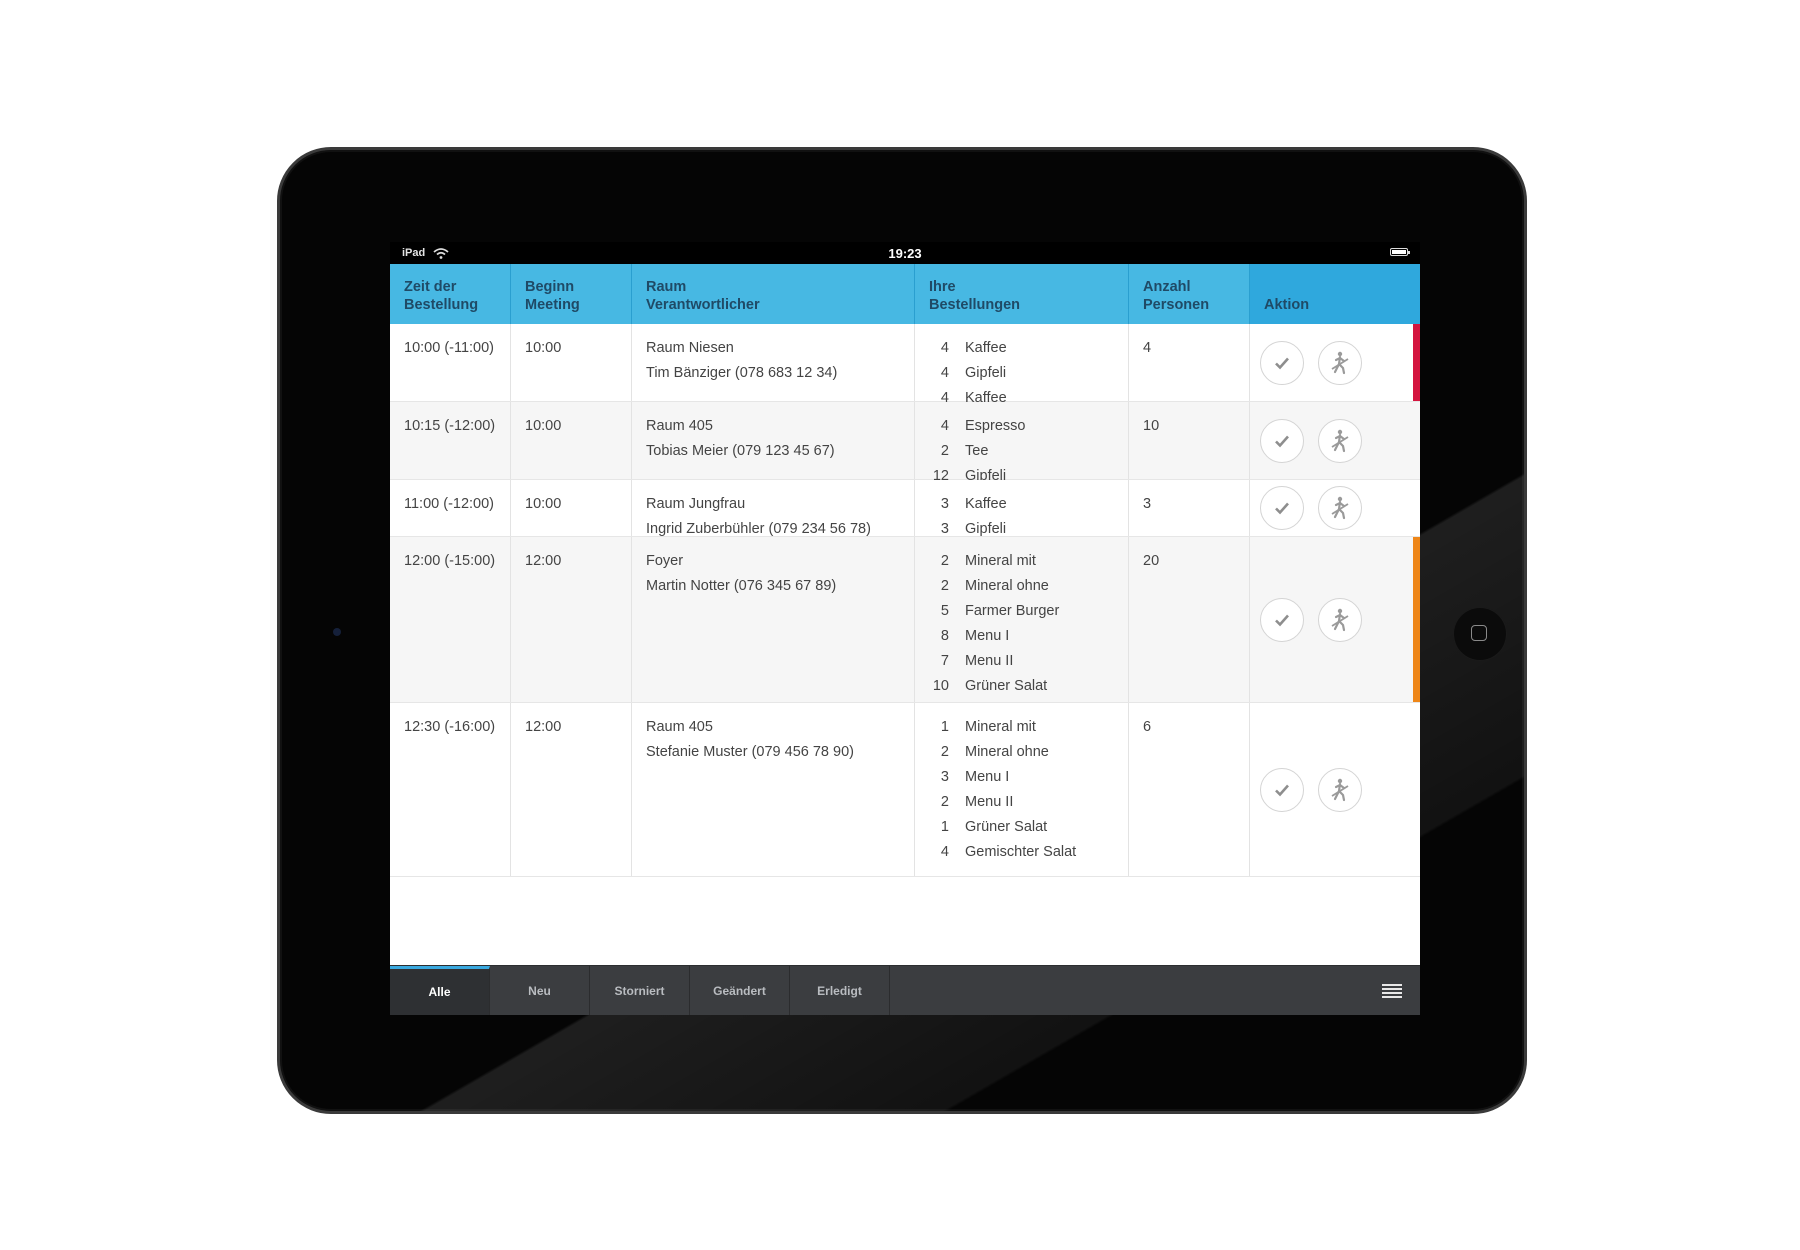  What do you see at coordinates (450, 789) in the screenshot?
I see `order-time: 12:30 (-16:00)` at bounding box center [450, 789].